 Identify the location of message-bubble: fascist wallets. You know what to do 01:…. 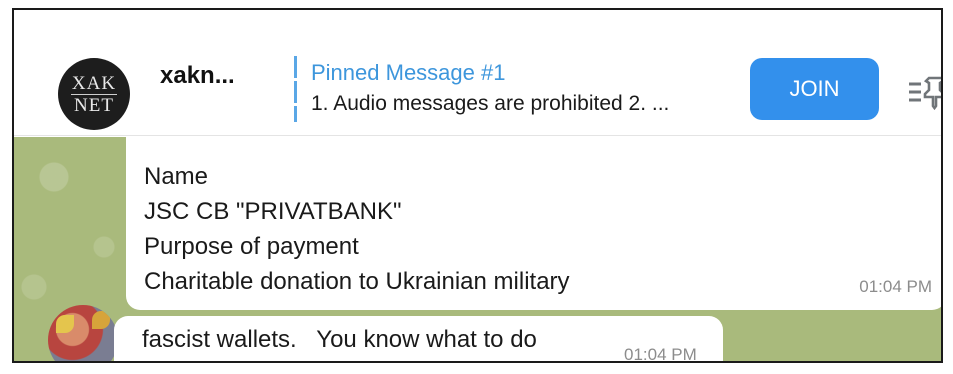
(418, 339).